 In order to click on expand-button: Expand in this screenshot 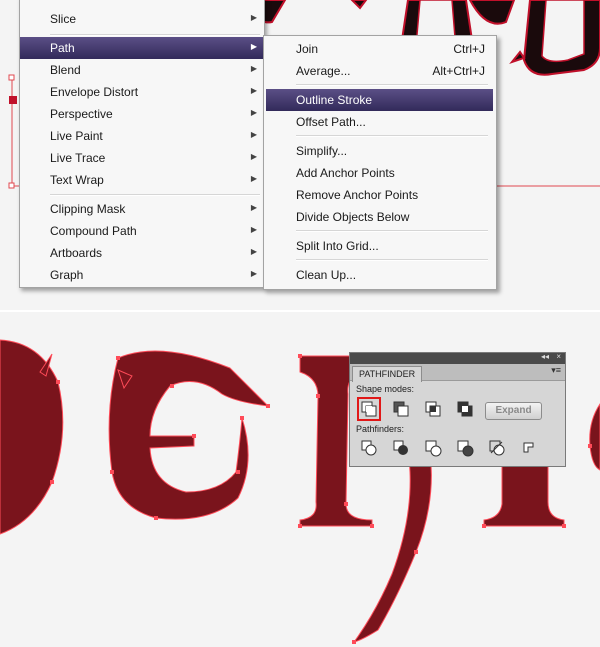, I will do `click(513, 411)`.